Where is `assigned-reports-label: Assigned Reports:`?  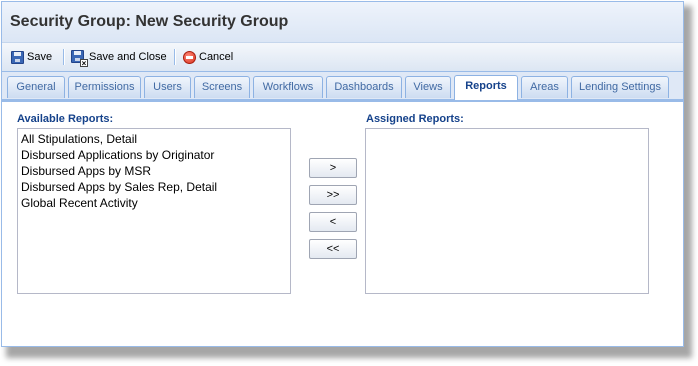
assigned-reports-label: Assigned Reports: is located at coordinates (415, 119).